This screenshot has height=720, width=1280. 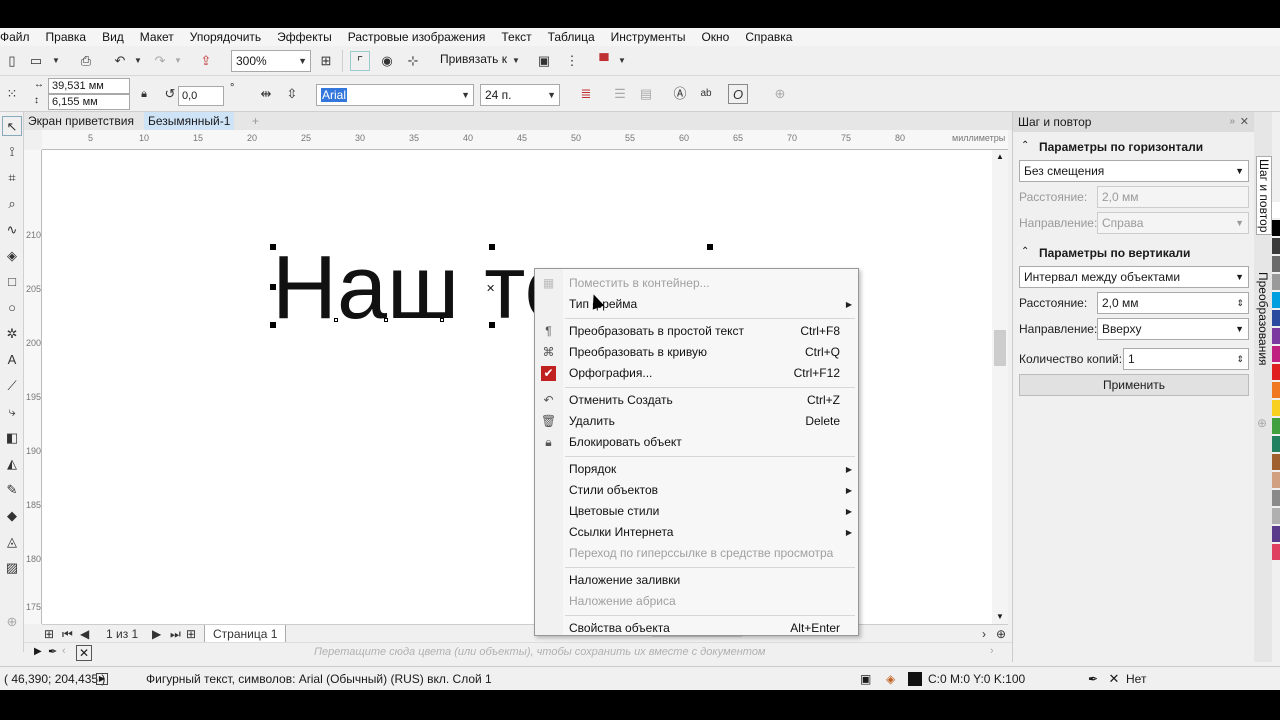 I want to click on menu-help: Справка, so click(x=768, y=37).